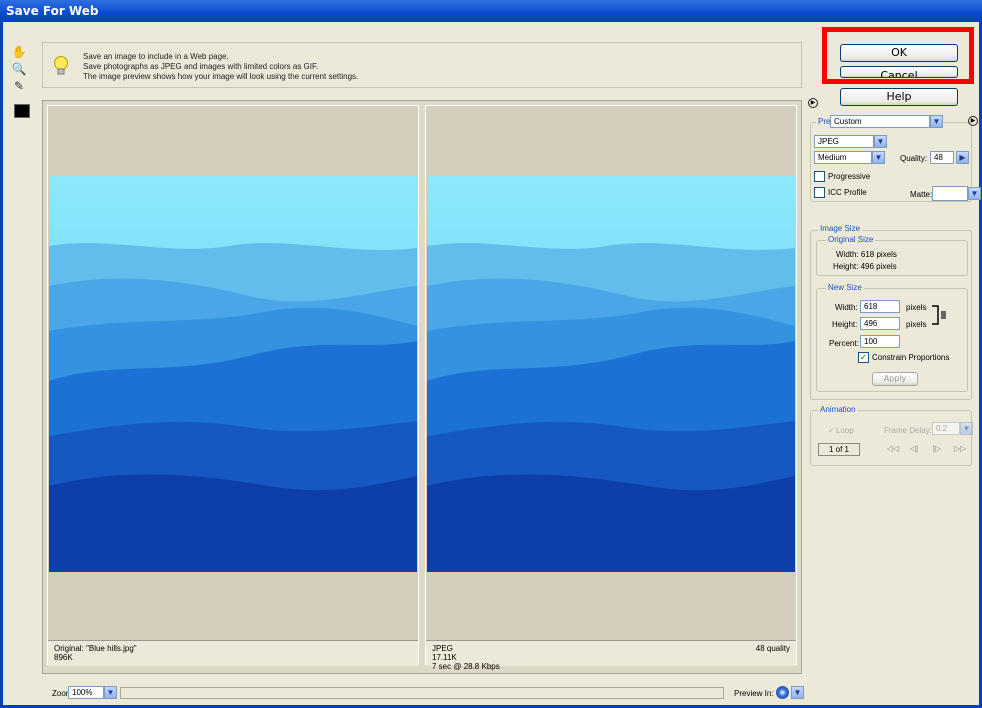 Image resolution: width=982 pixels, height=708 pixels. What do you see at coordinates (19, 86) in the screenshot?
I see `eyedropper-tool-icon: ✎` at bounding box center [19, 86].